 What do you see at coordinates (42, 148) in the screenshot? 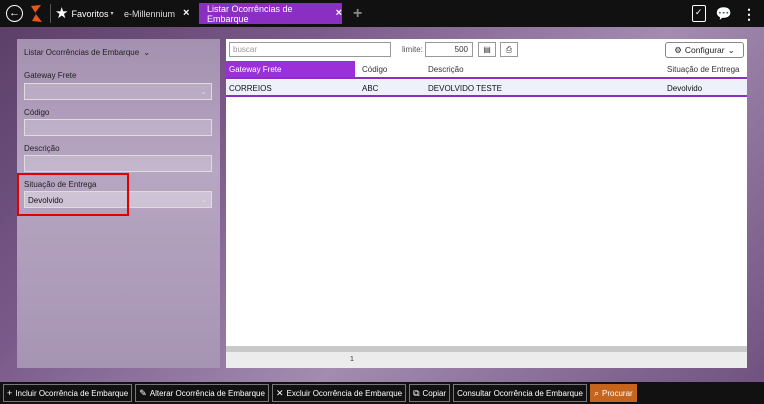
I see `descricao-label: Descrição` at bounding box center [42, 148].